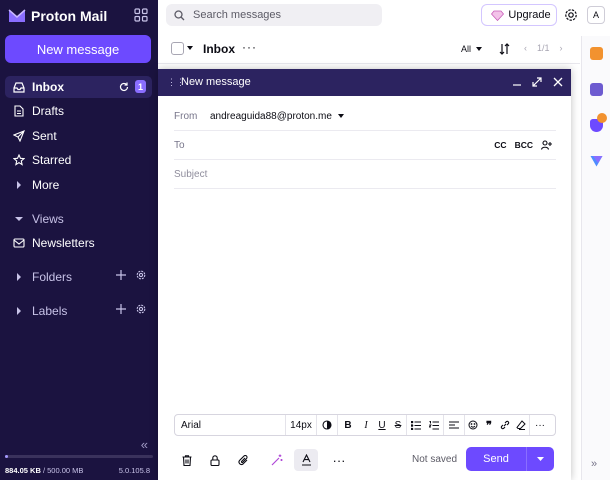 The width and height of the screenshot is (610, 480). Describe the element at coordinates (489, 425) in the screenshot. I see `quote-icon: ❞` at that location.